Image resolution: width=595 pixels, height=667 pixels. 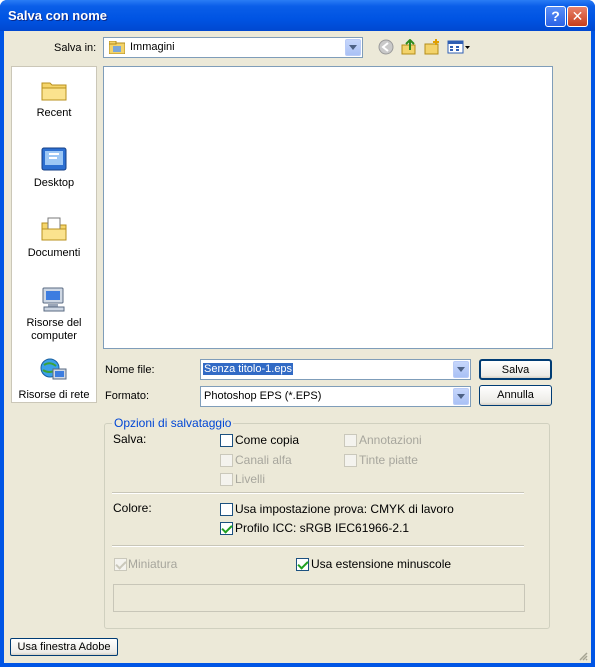 What do you see at coordinates (226, 528) in the screenshot?
I see `icc-profile-checkbox` at bounding box center [226, 528].